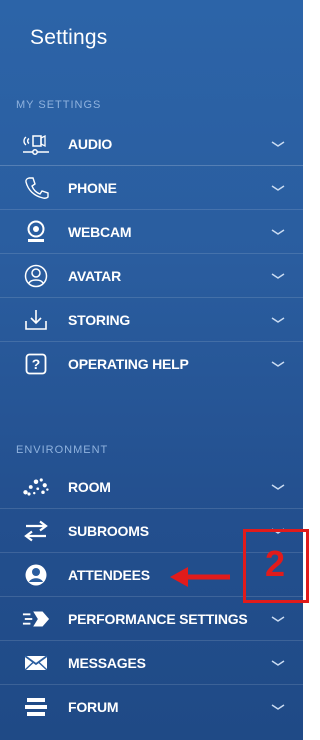 This screenshot has height=740, width=320. I want to click on section-title-environment: ENVIRONMENT, so click(62, 450).